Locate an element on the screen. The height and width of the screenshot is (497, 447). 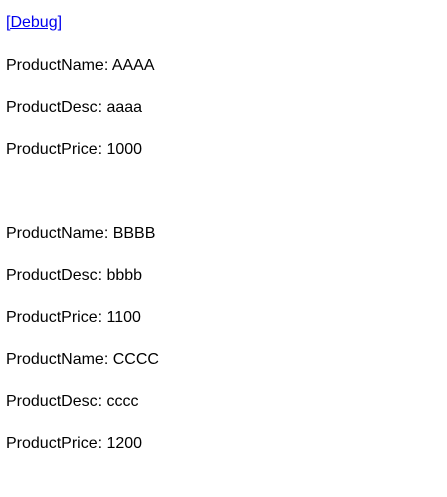
product-name-line: ProductName: CCCC is located at coordinates (82, 359).